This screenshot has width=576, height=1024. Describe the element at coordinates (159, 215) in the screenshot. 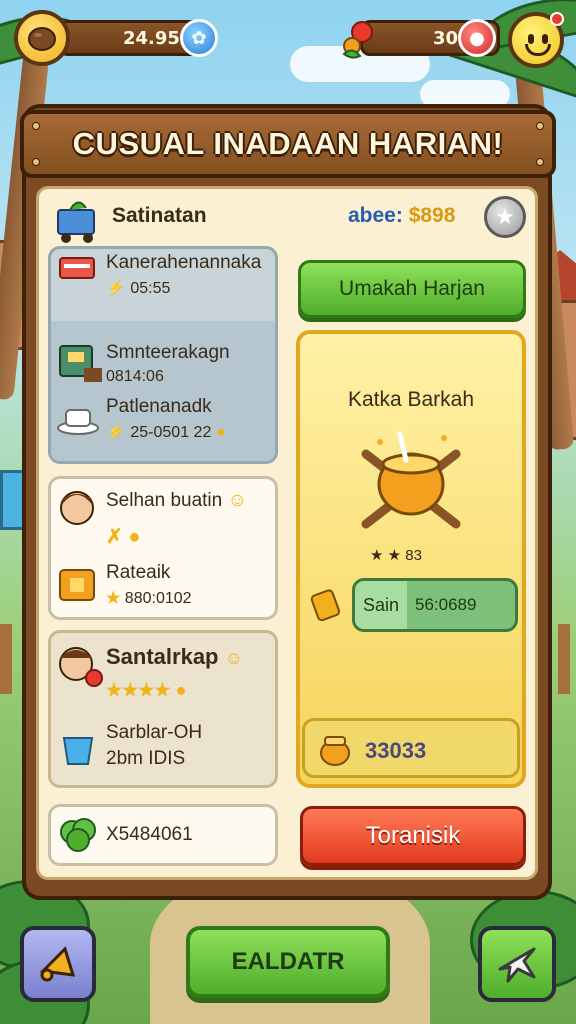

I see `shop-title: Satinatan` at that location.